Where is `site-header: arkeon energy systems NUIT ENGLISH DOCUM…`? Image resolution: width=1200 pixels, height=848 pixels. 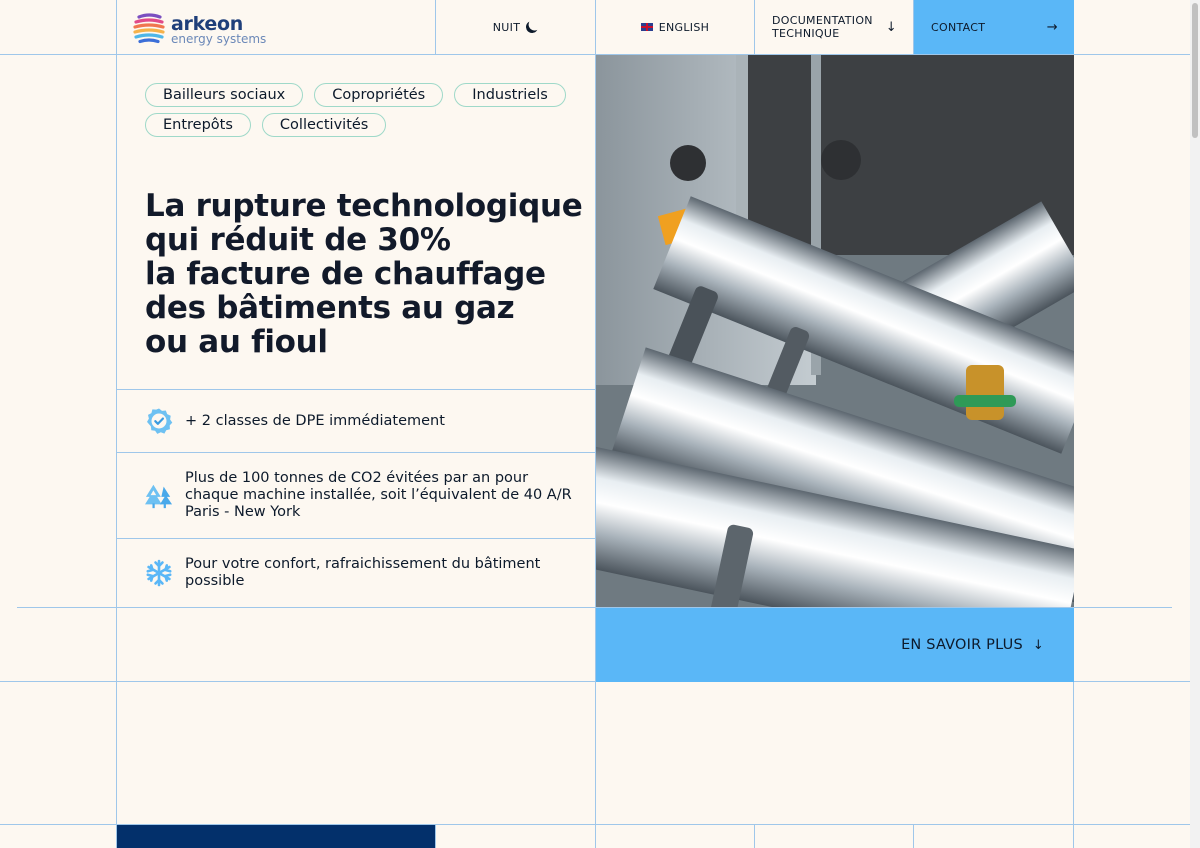 site-header: arkeon energy systems NUIT ENGLISH DOCUM… is located at coordinates (600, 27).